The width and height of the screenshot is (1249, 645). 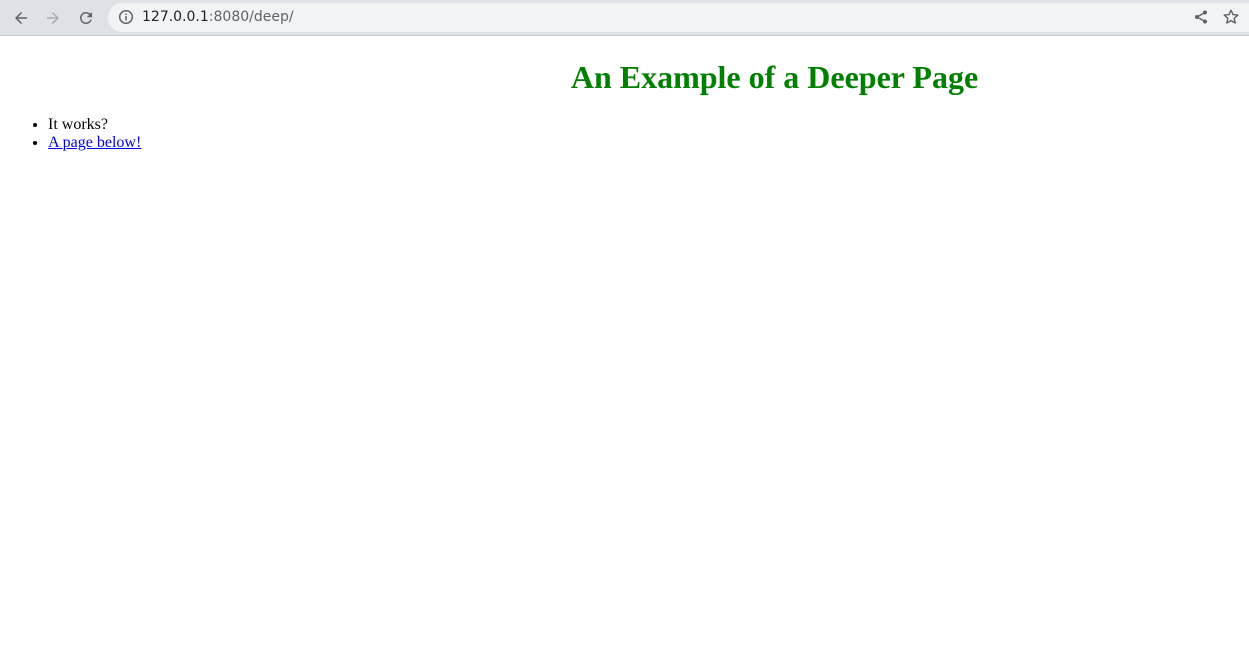 What do you see at coordinates (1201, 17) in the screenshot?
I see `share-icon` at bounding box center [1201, 17].